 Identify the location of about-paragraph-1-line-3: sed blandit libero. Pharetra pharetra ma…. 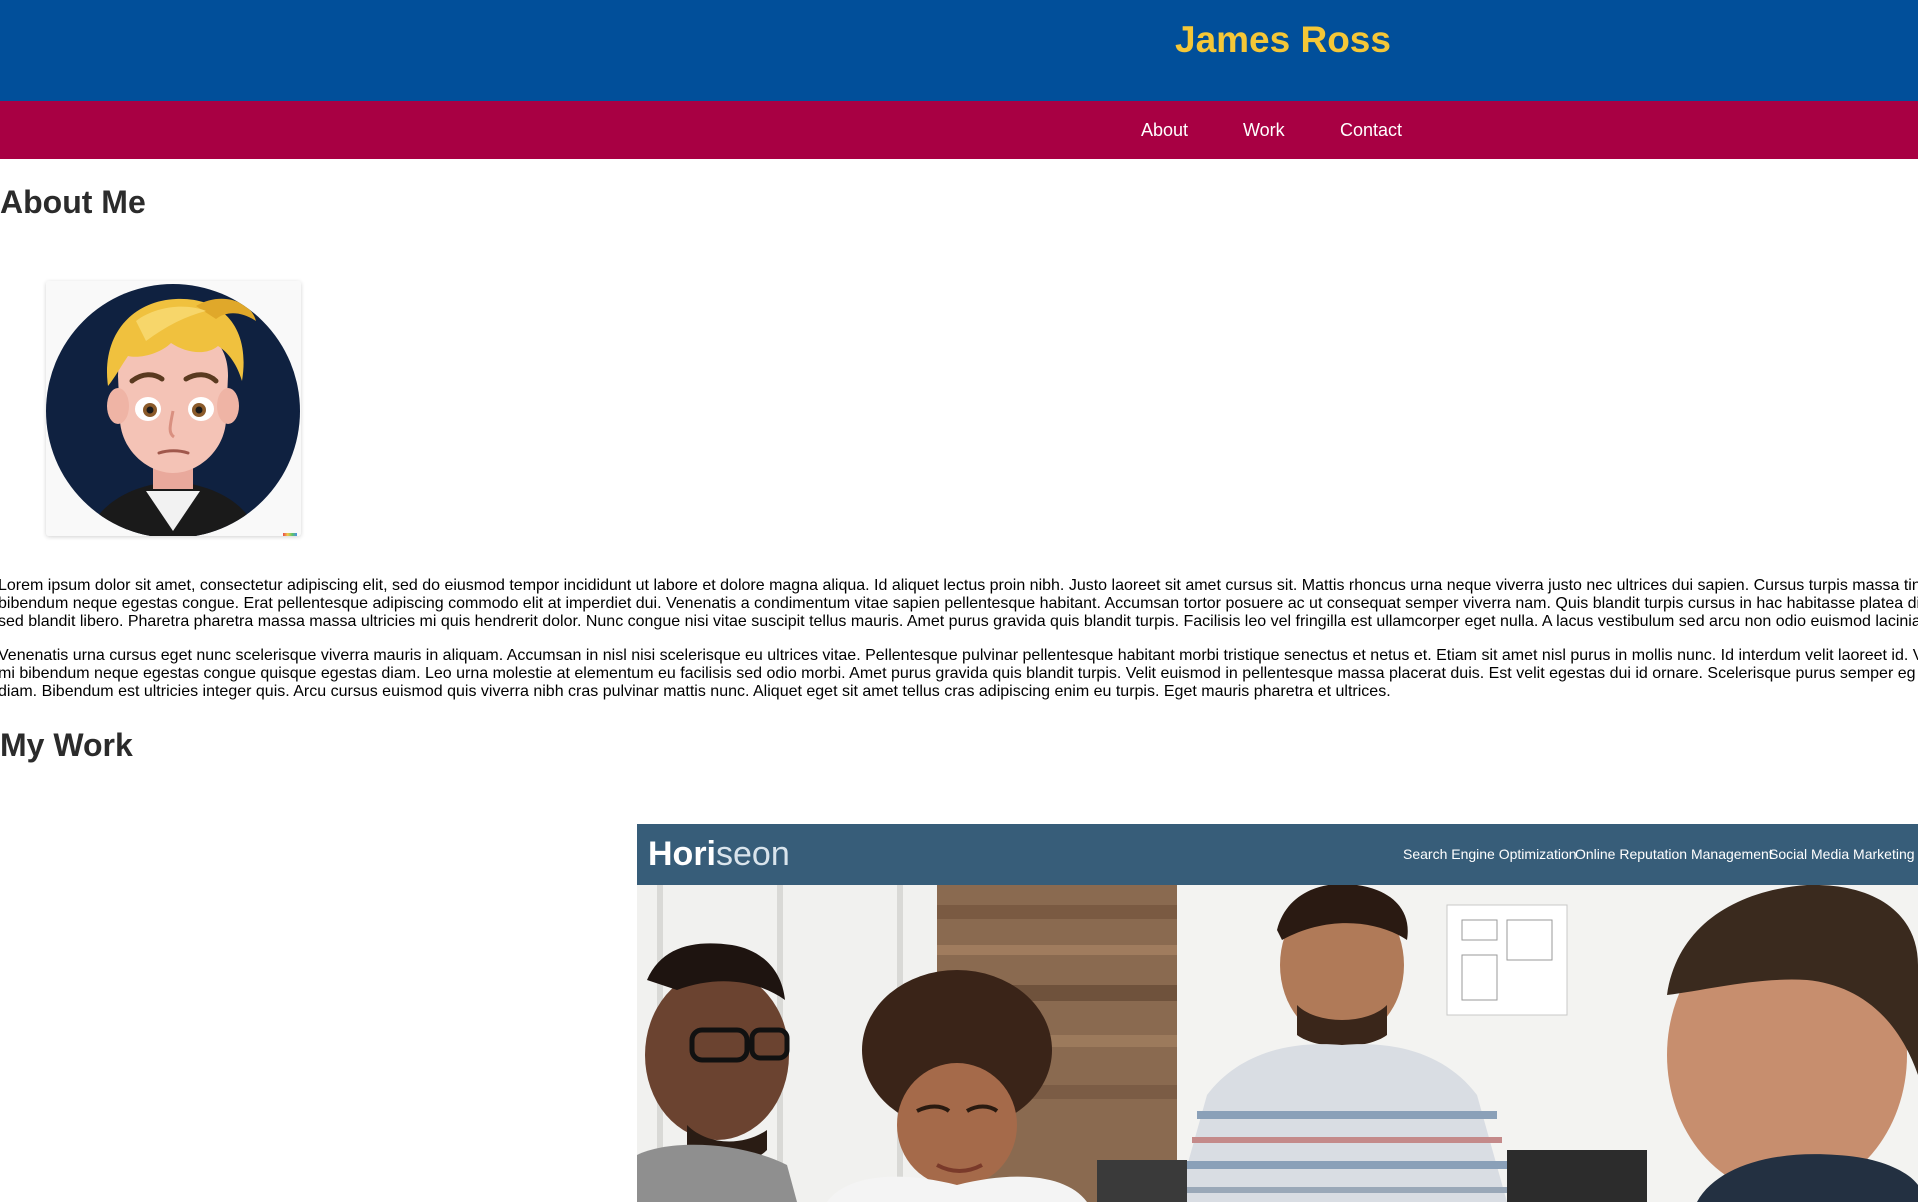
(959, 621).